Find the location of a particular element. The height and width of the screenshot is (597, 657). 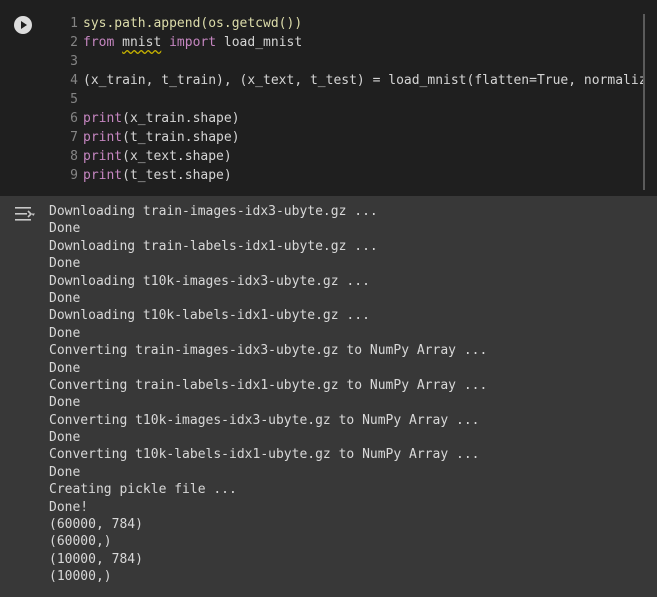

code-token: mnist is located at coordinates (142, 42).